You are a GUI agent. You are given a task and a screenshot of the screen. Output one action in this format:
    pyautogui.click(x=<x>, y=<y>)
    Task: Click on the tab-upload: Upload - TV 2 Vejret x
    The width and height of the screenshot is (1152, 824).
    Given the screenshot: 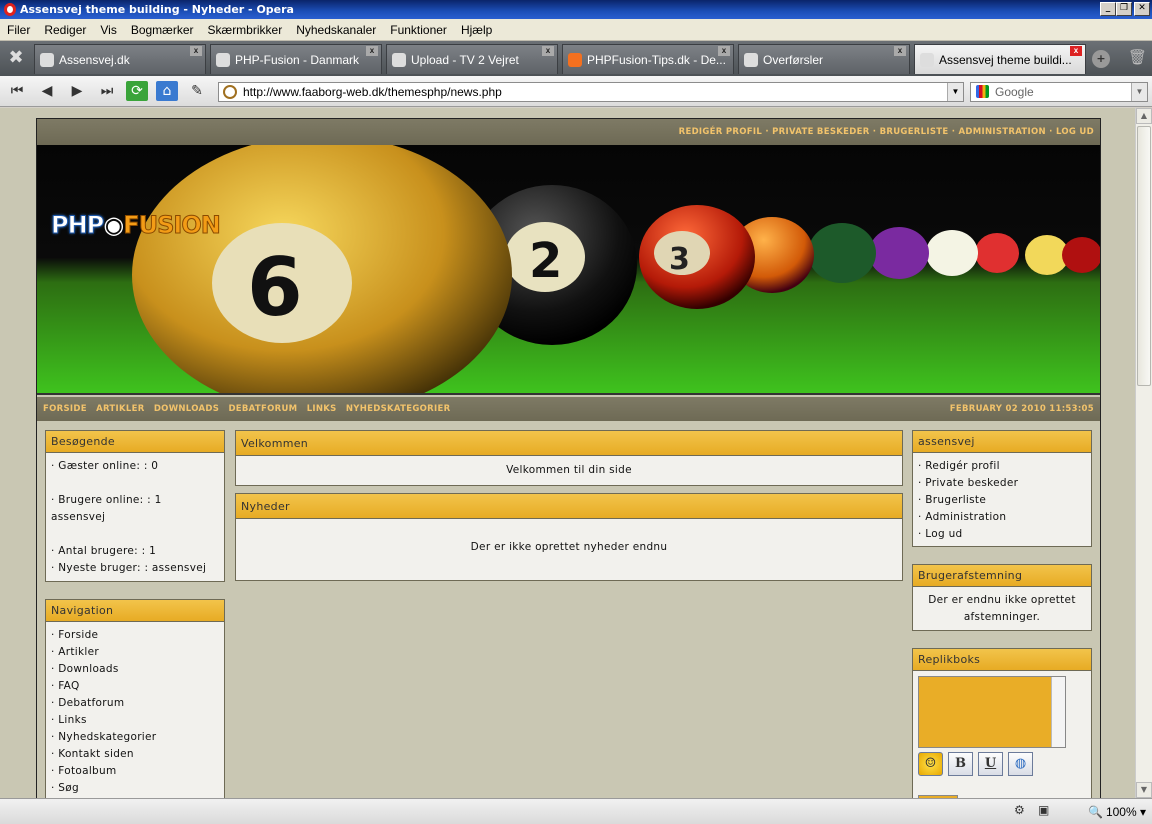 What is the action you would take?
    pyautogui.click(x=472, y=59)
    